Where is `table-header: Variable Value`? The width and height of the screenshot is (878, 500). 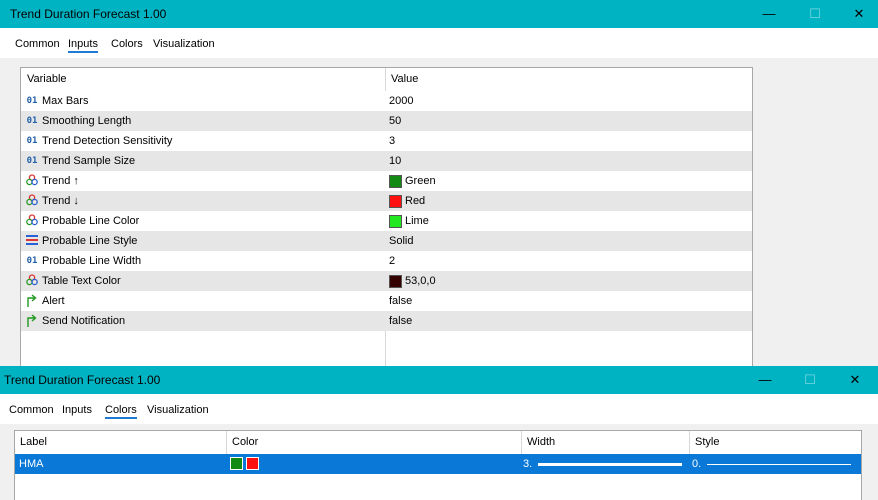 table-header: Variable Value is located at coordinates (386, 79).